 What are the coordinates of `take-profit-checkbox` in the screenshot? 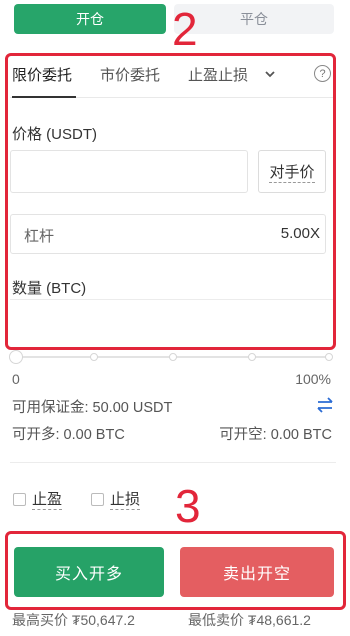 It's located at (19, 499).